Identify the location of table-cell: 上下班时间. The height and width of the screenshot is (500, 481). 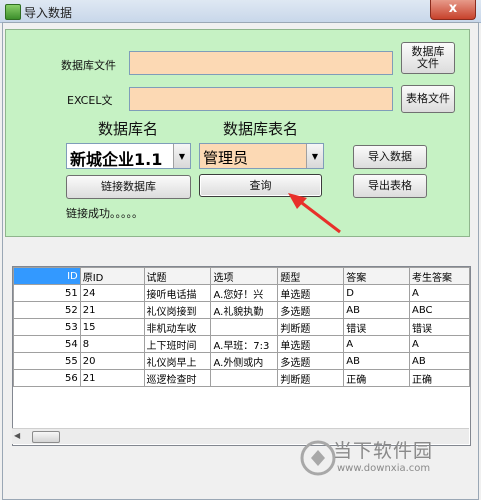
(177, 344).